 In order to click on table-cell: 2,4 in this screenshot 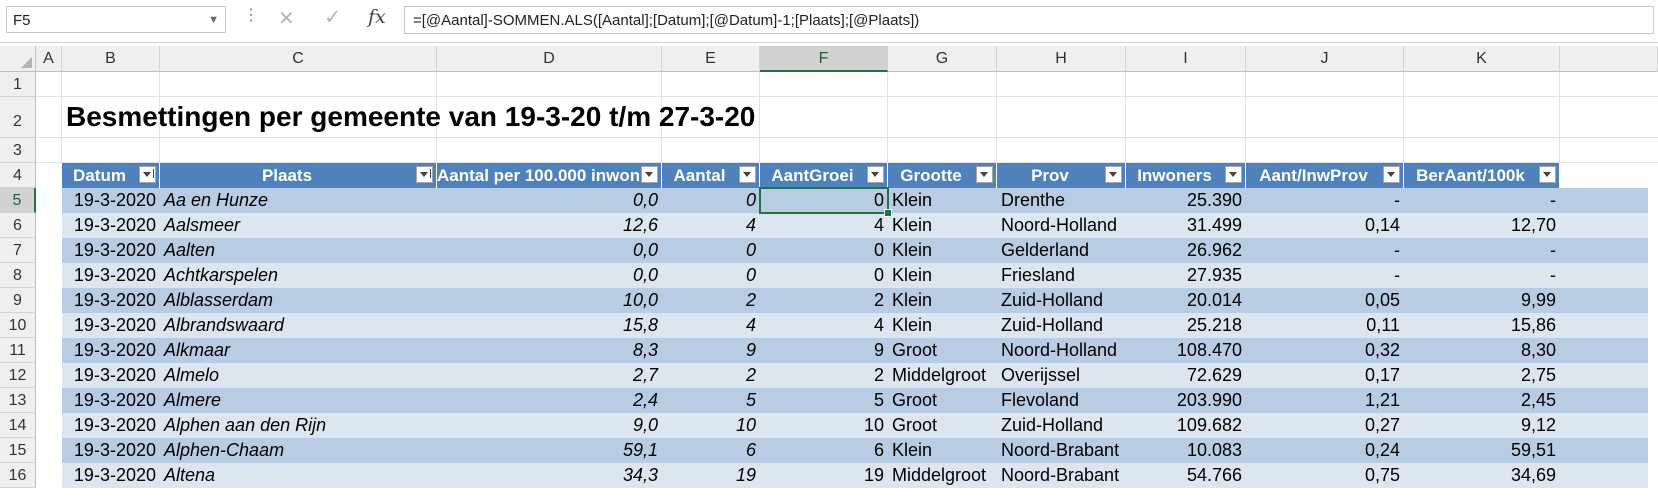, I will do `click(549, 400)`.